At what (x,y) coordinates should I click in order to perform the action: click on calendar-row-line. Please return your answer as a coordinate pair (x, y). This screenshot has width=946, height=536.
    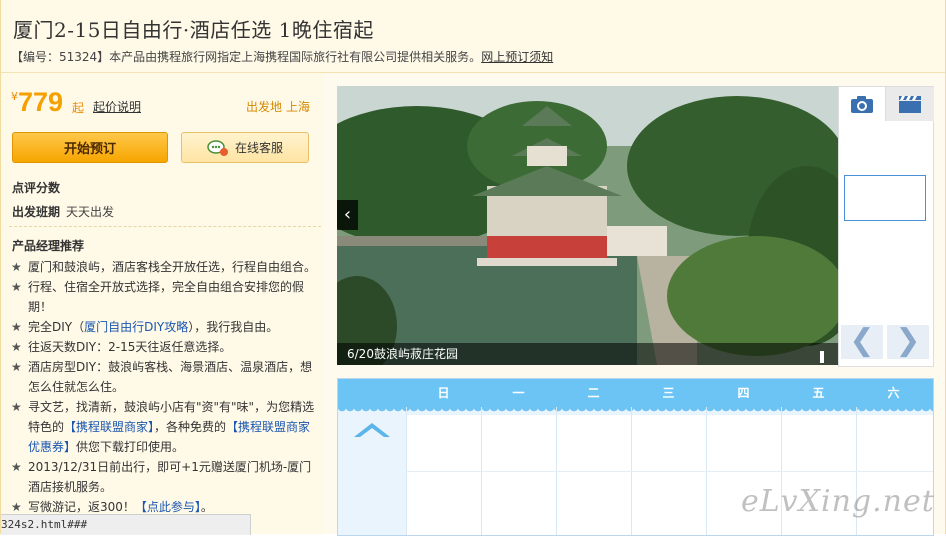
    Looking at the image, I should click on (669, 471).